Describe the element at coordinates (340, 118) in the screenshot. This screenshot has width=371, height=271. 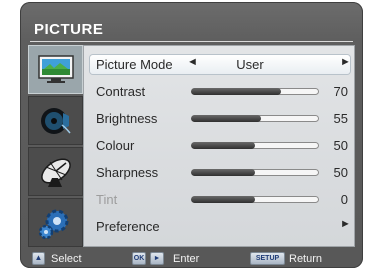
I see `brightness-value: 55` at that location.